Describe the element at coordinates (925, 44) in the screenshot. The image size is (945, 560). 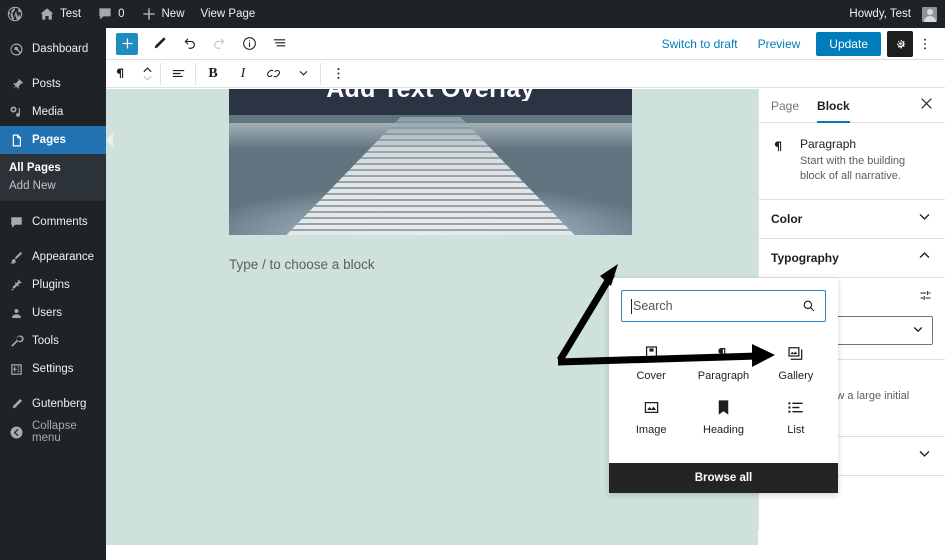
I see `more-options-button` at that location.